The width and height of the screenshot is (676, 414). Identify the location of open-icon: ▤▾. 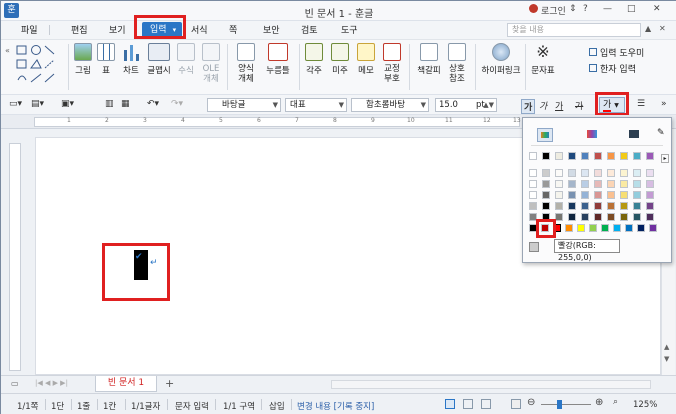
(37, 104).